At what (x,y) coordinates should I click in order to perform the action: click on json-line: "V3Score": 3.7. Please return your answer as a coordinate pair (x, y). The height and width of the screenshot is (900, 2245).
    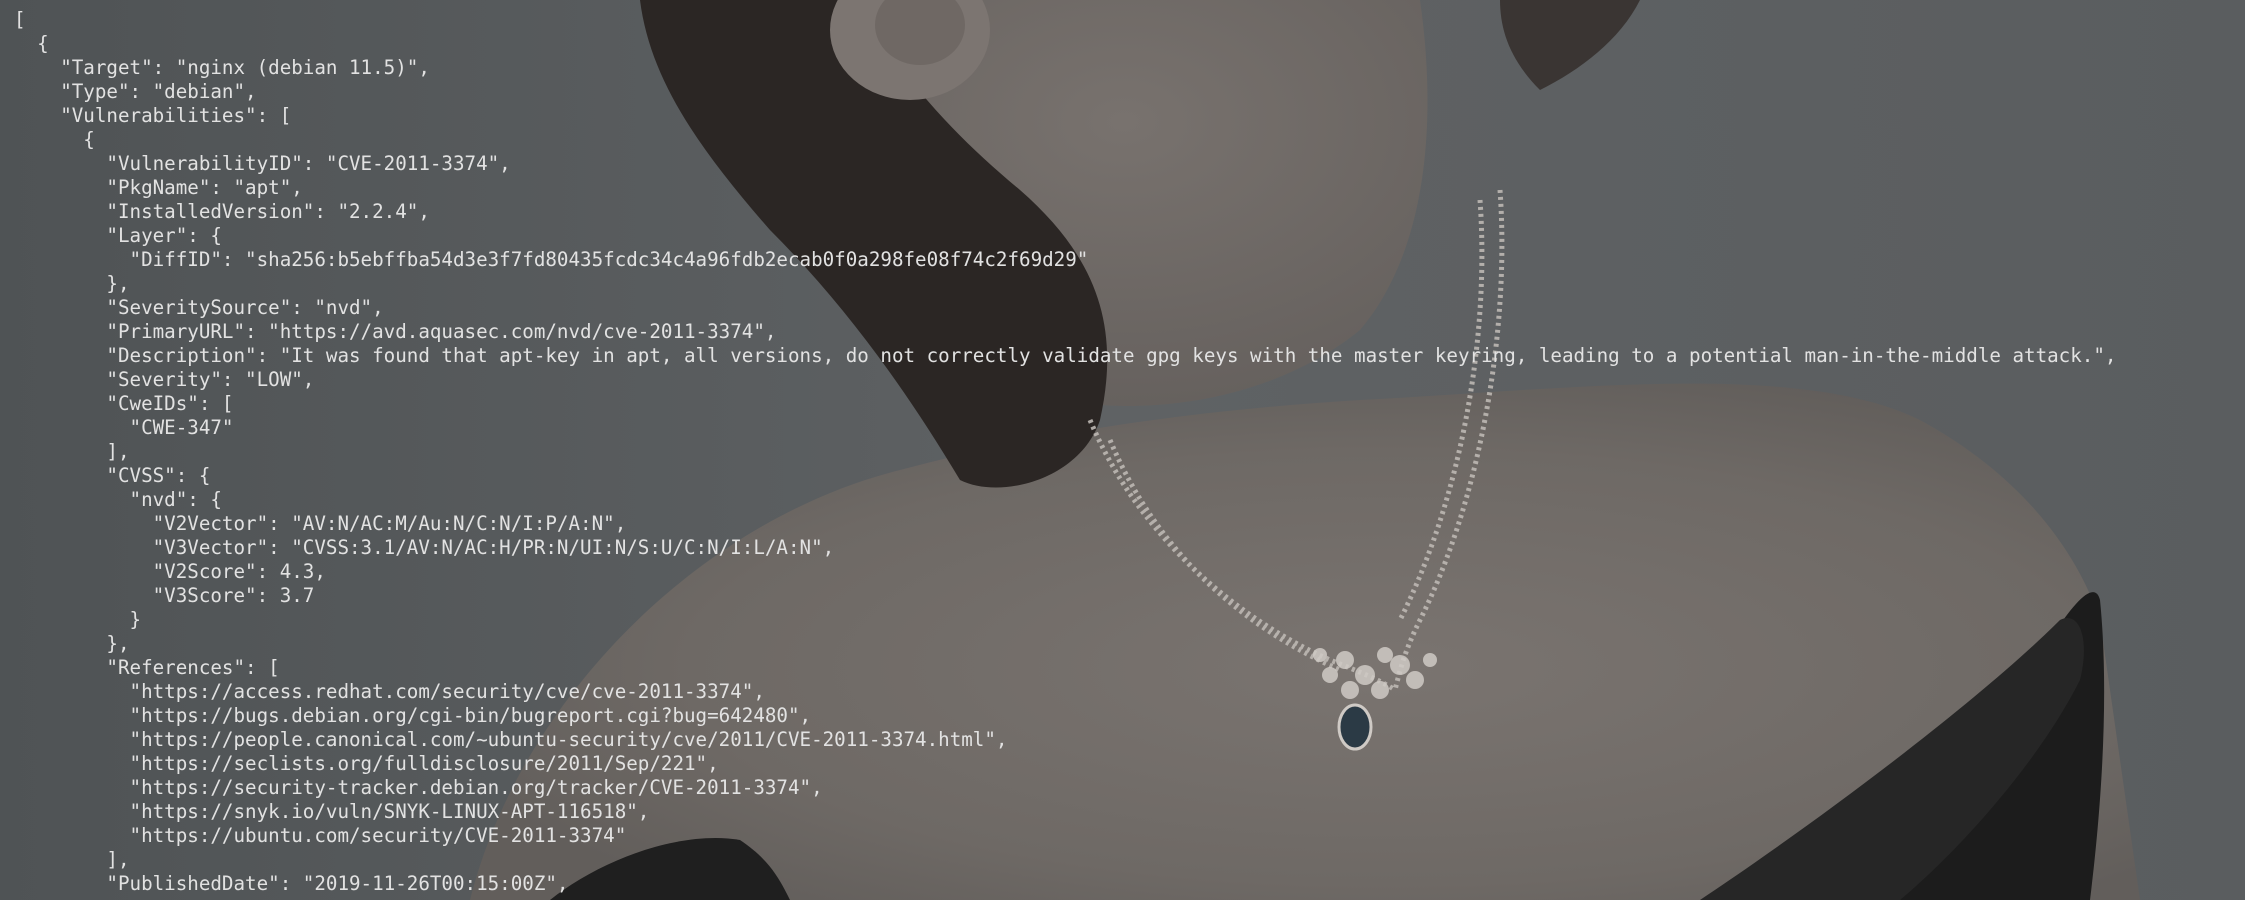
    Looking at the image, I should click on (164, 595).